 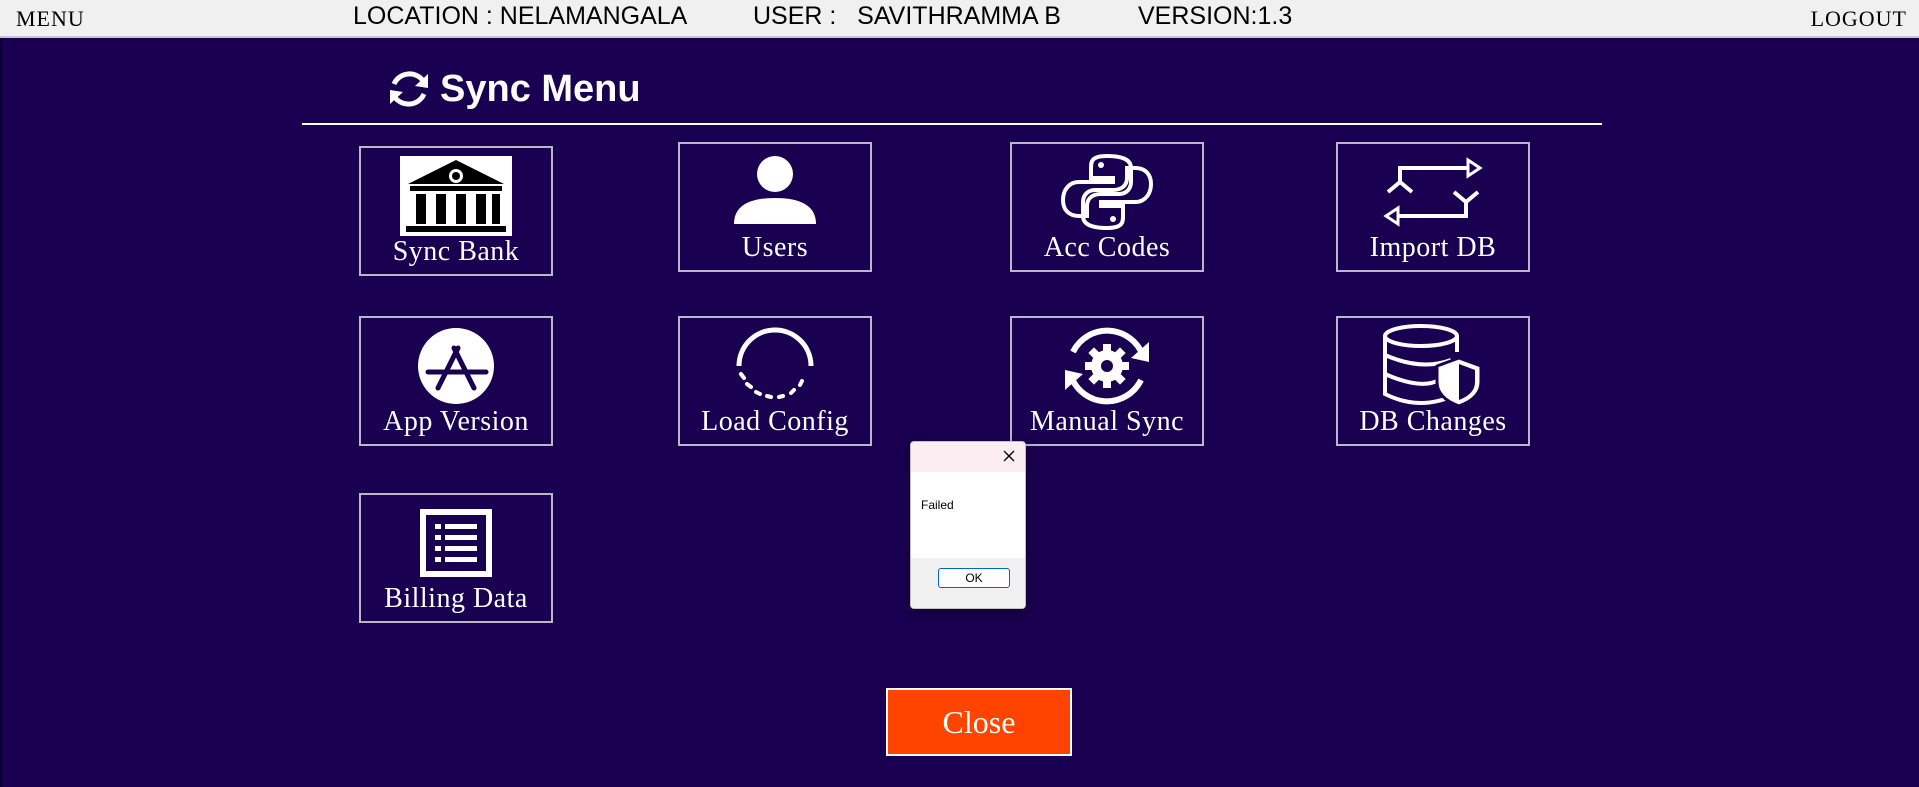 What do you see at coordinates (1433, 247) in the screenshot?
I see `tile-label: Import DB` at bounding box center [1433, 247].